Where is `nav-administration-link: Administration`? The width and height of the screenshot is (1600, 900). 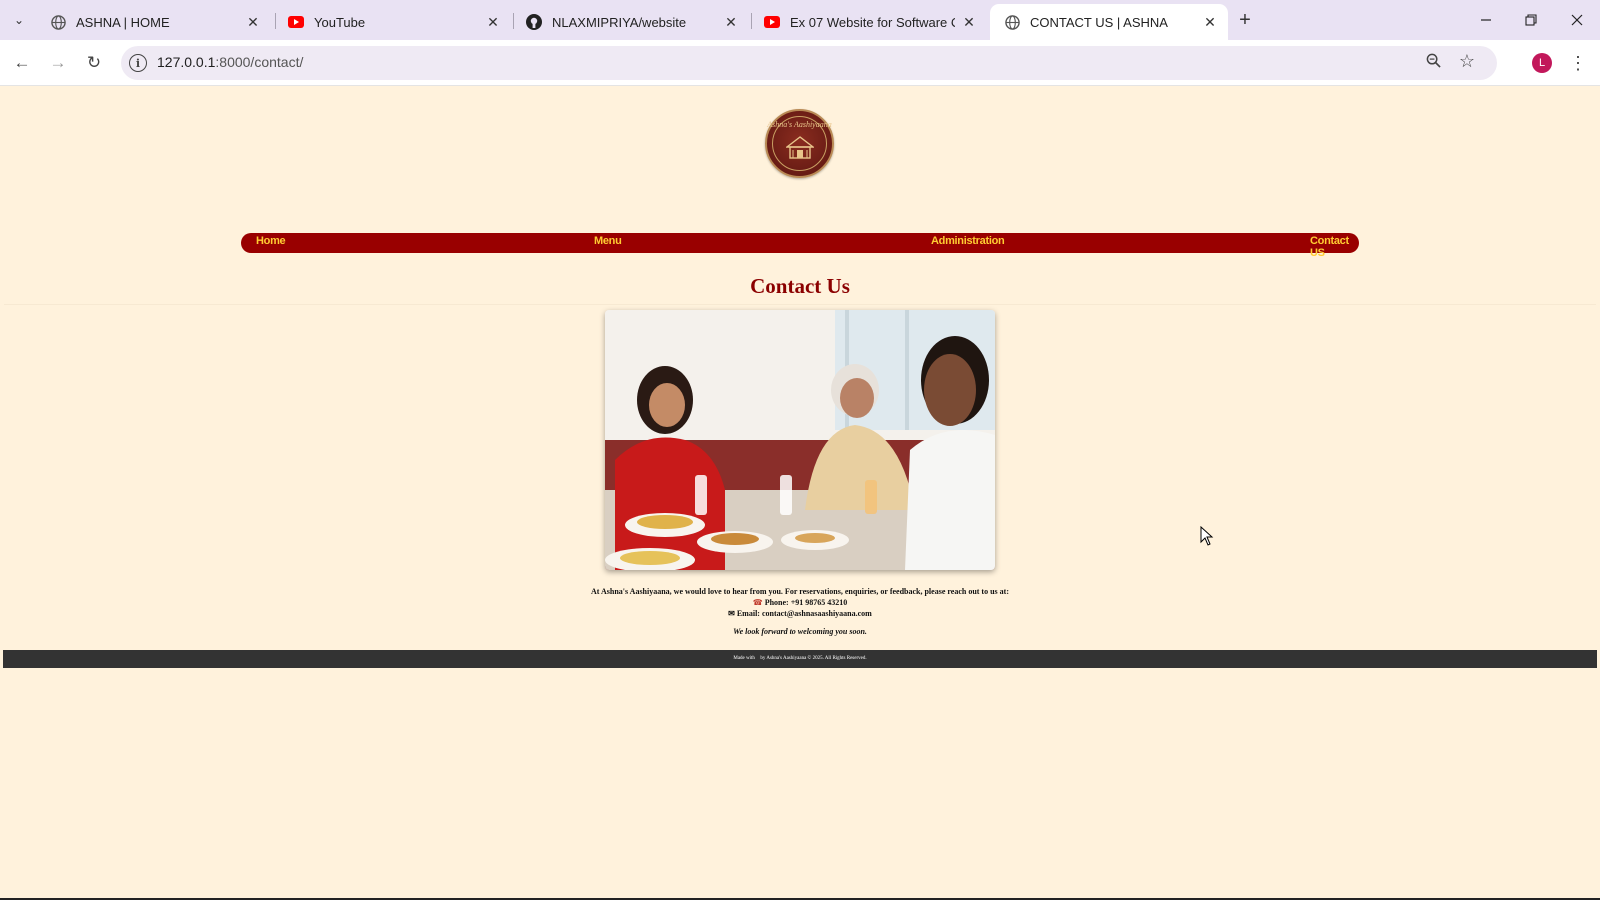 nav-administration-link: Administration is located at coordinates (968, 241).